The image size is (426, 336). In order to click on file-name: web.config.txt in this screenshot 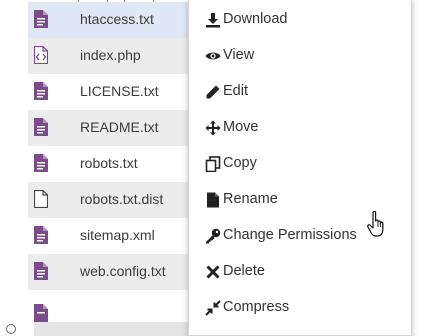, I will do `click(123, 271)`.